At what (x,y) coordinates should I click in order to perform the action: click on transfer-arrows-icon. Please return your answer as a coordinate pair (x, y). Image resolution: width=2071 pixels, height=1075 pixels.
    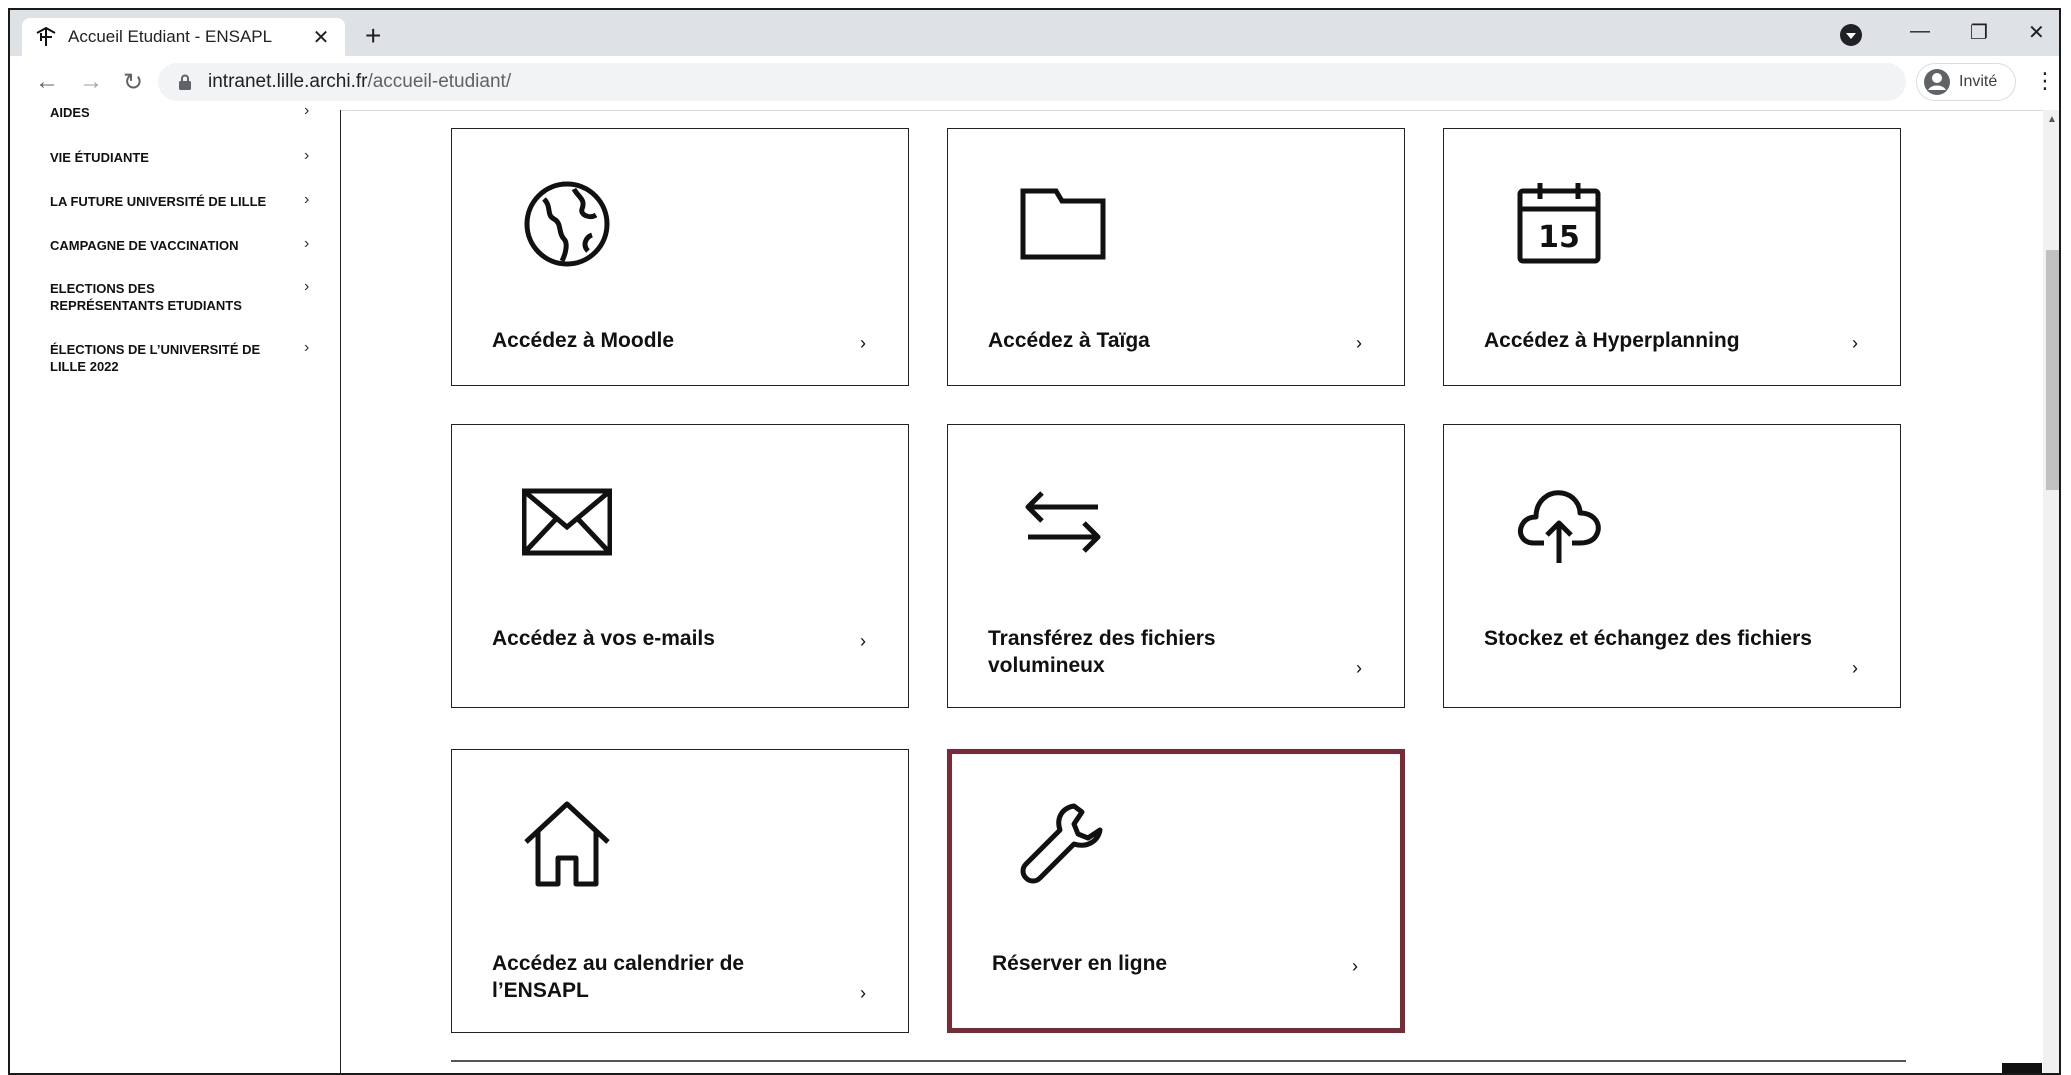
    Looking at the image, I should click on (1063, 522).